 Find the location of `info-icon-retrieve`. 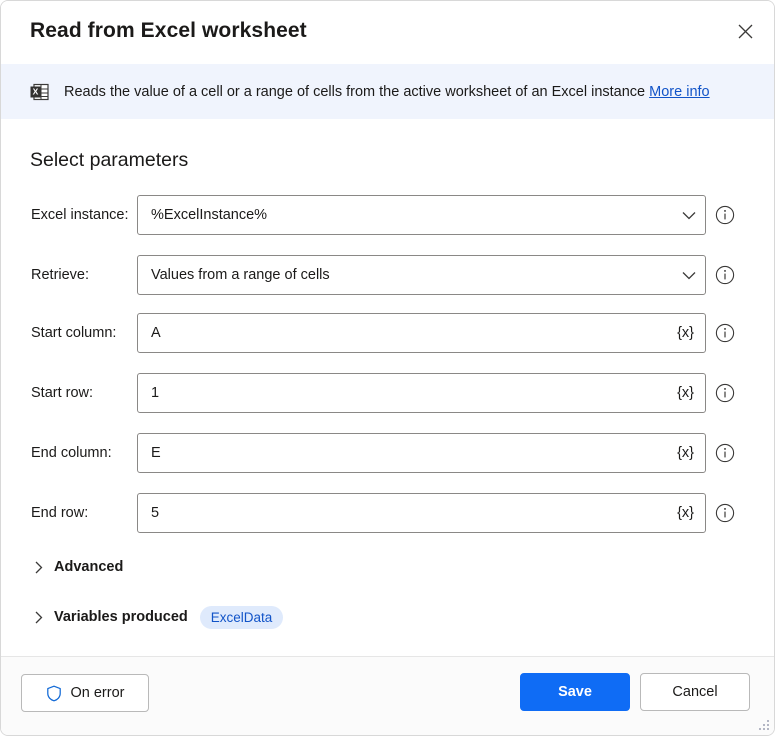

info-icon-retrieve is located at coordinates (725, 275).